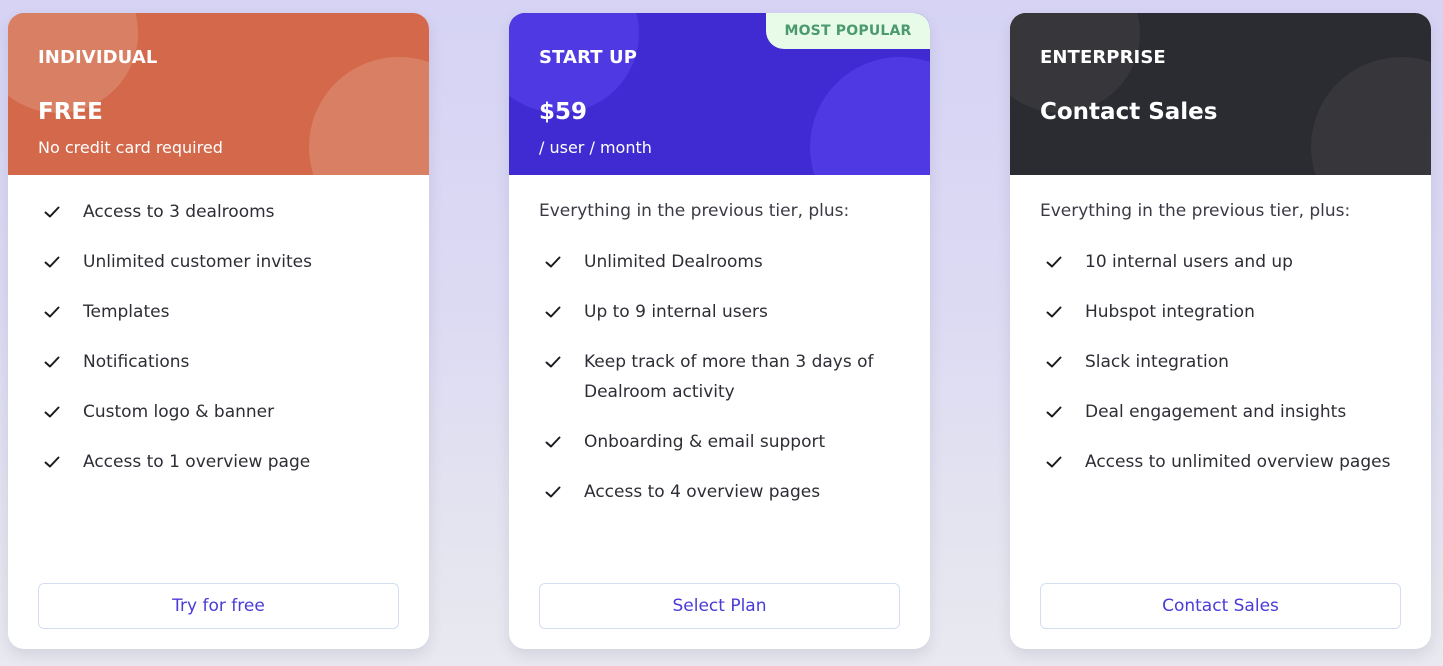 The height and width of the screenshot is (666, 1443). Describe the element at coordinates (1103, 57) in the screenshot. I see `tier-name: ENTERPRISE` at that location.